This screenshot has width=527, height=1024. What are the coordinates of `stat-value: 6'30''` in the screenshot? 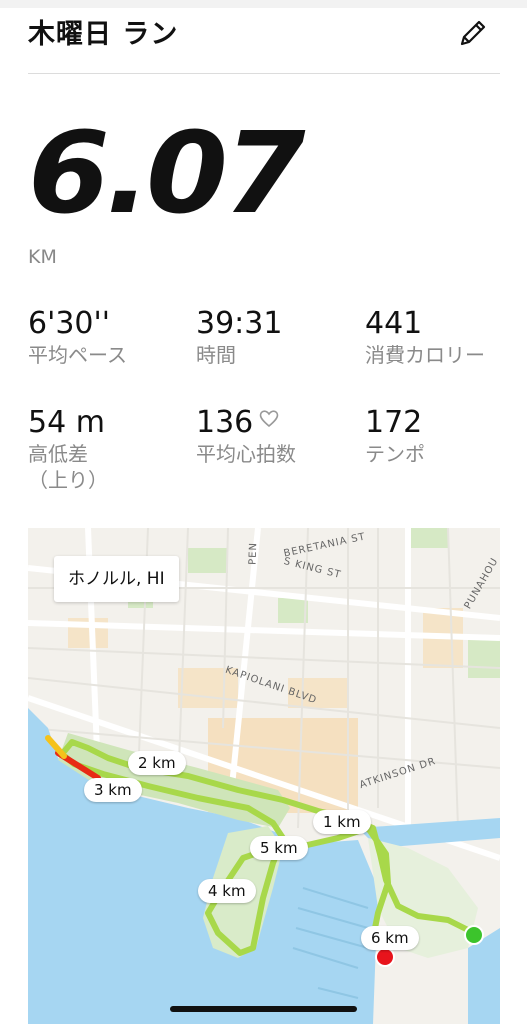 It's located at (69, 323).